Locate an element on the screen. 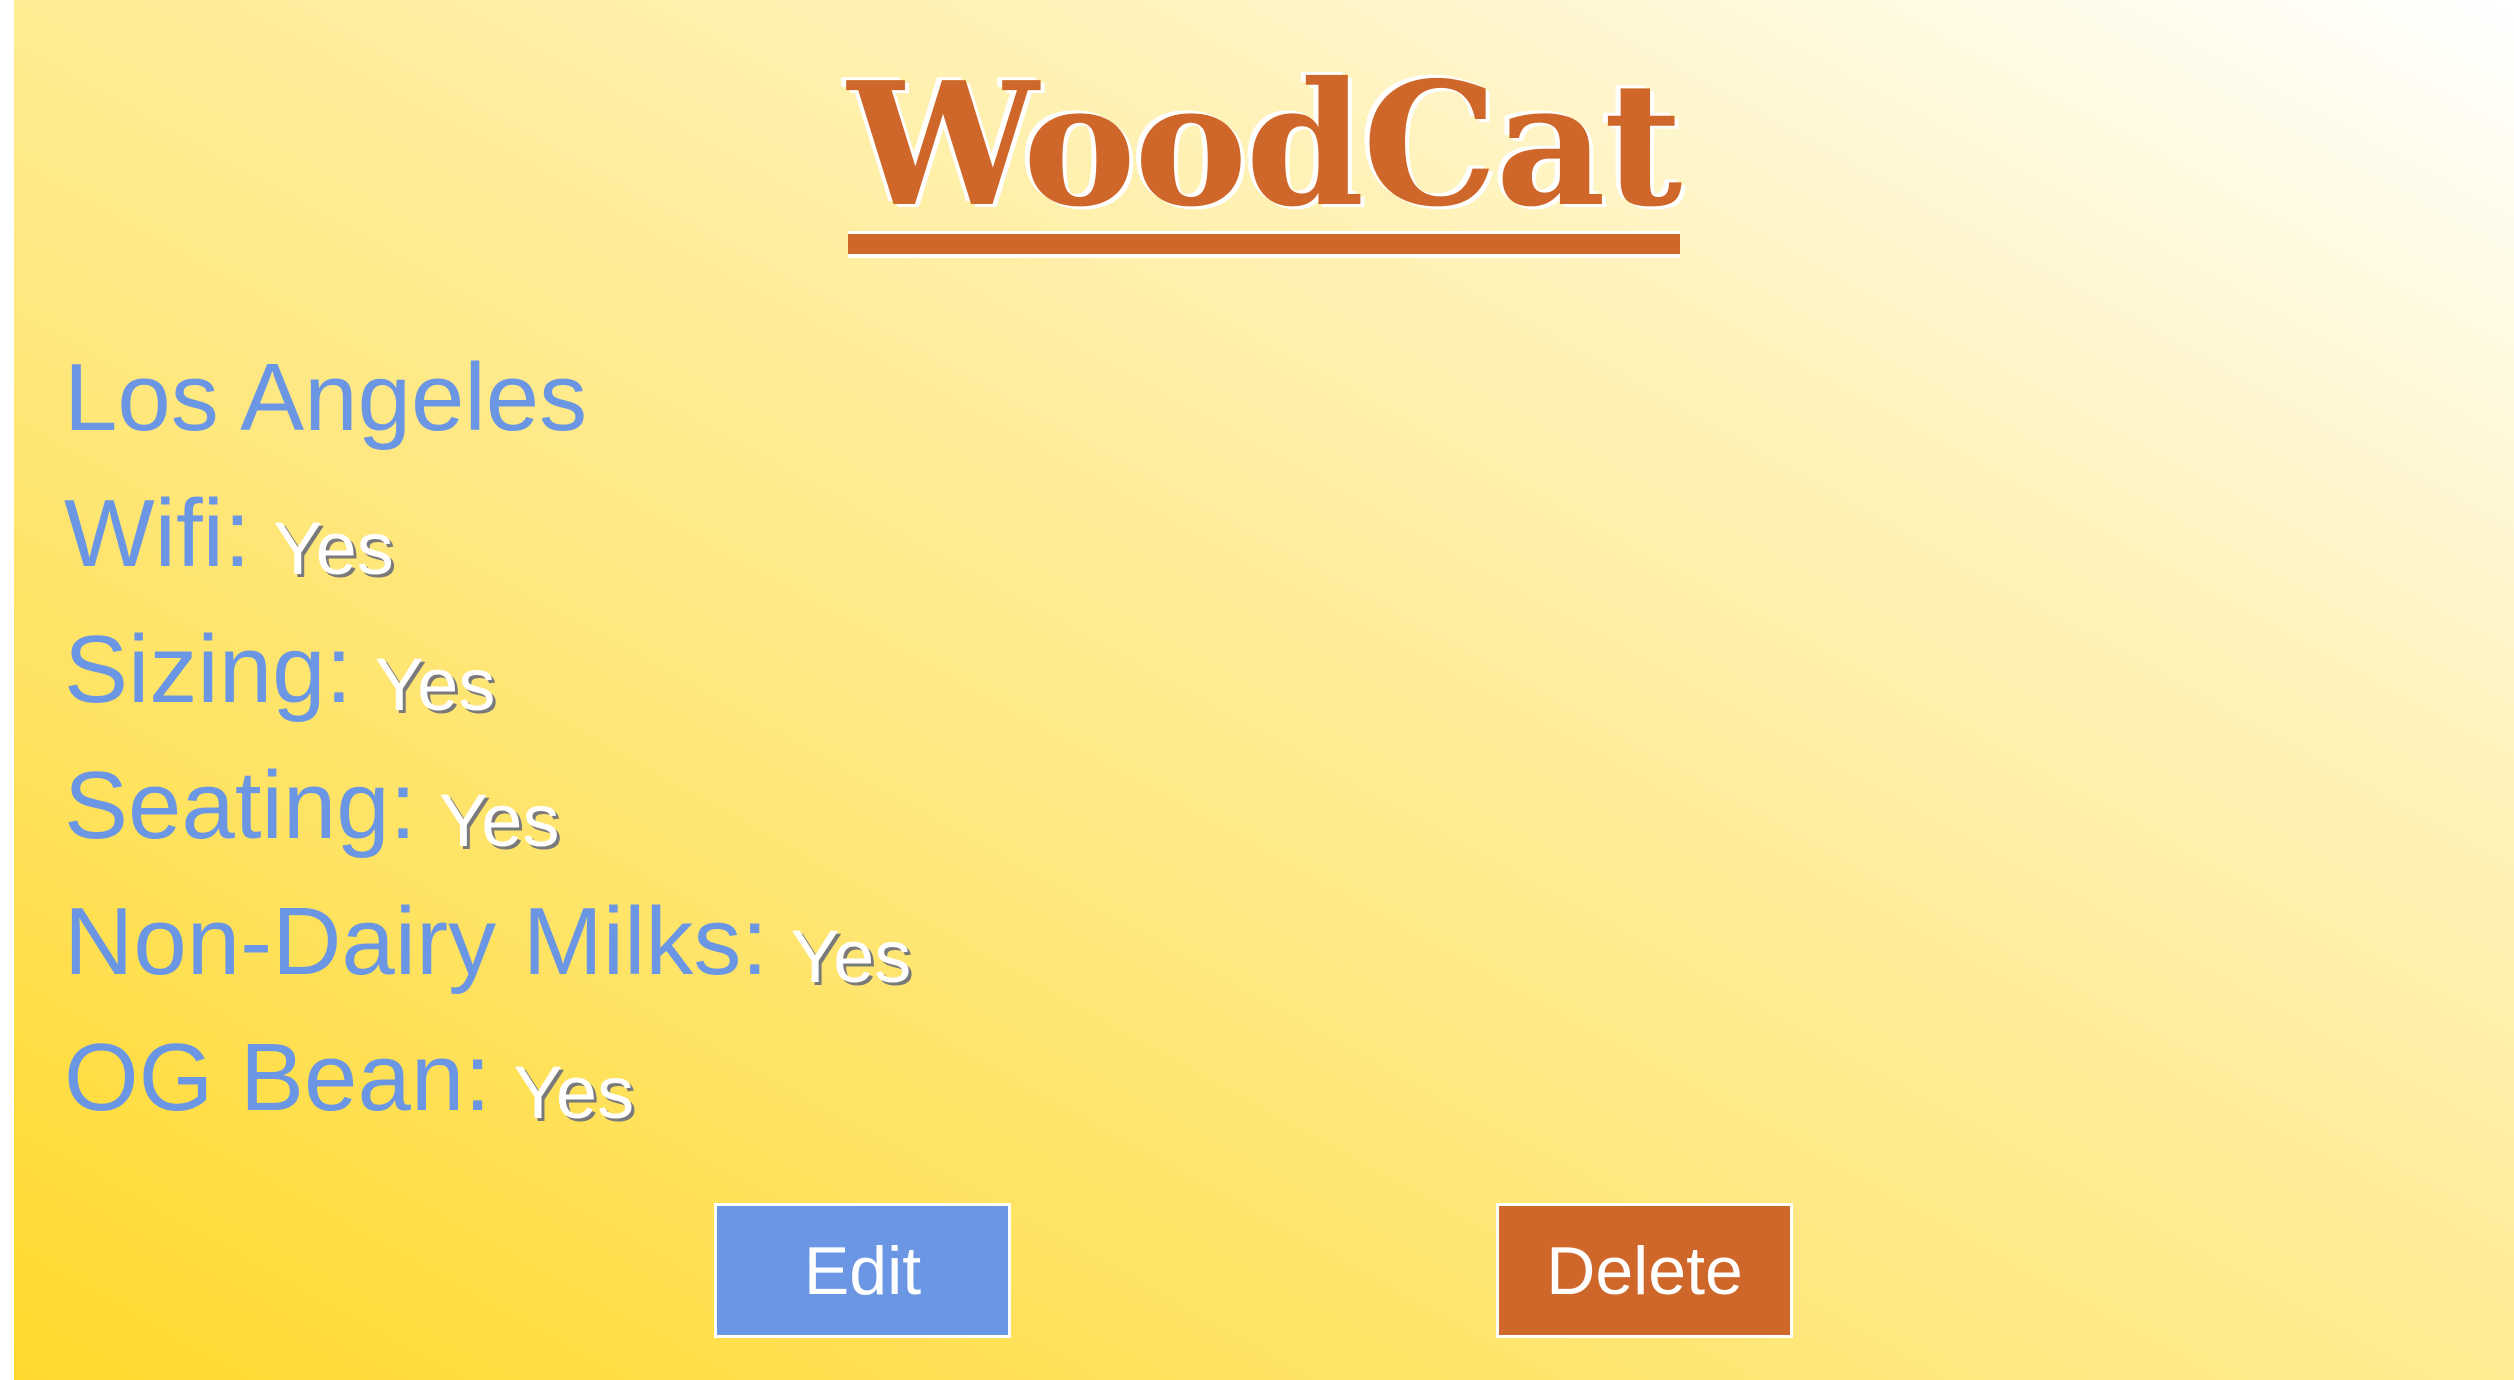 This screenshot has height=1380, width=2514. shop-city: Los Angeles is located at coordinates (326, 397).